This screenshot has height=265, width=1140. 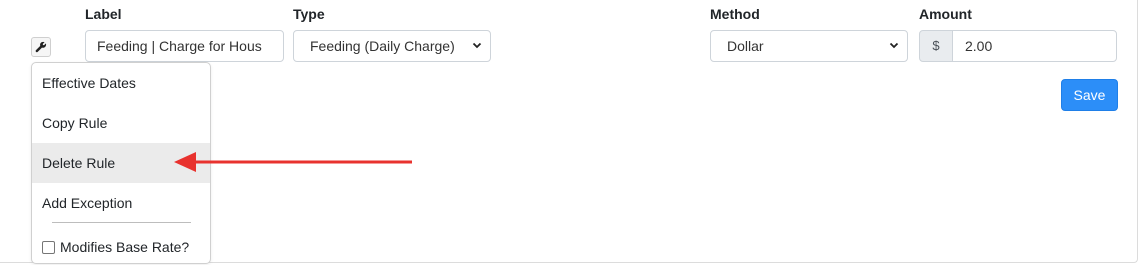 What do you see at coordinates (945, 14) in the screenshot?
I see `amount-column-header: Amount` at bounding box center [945, 14].